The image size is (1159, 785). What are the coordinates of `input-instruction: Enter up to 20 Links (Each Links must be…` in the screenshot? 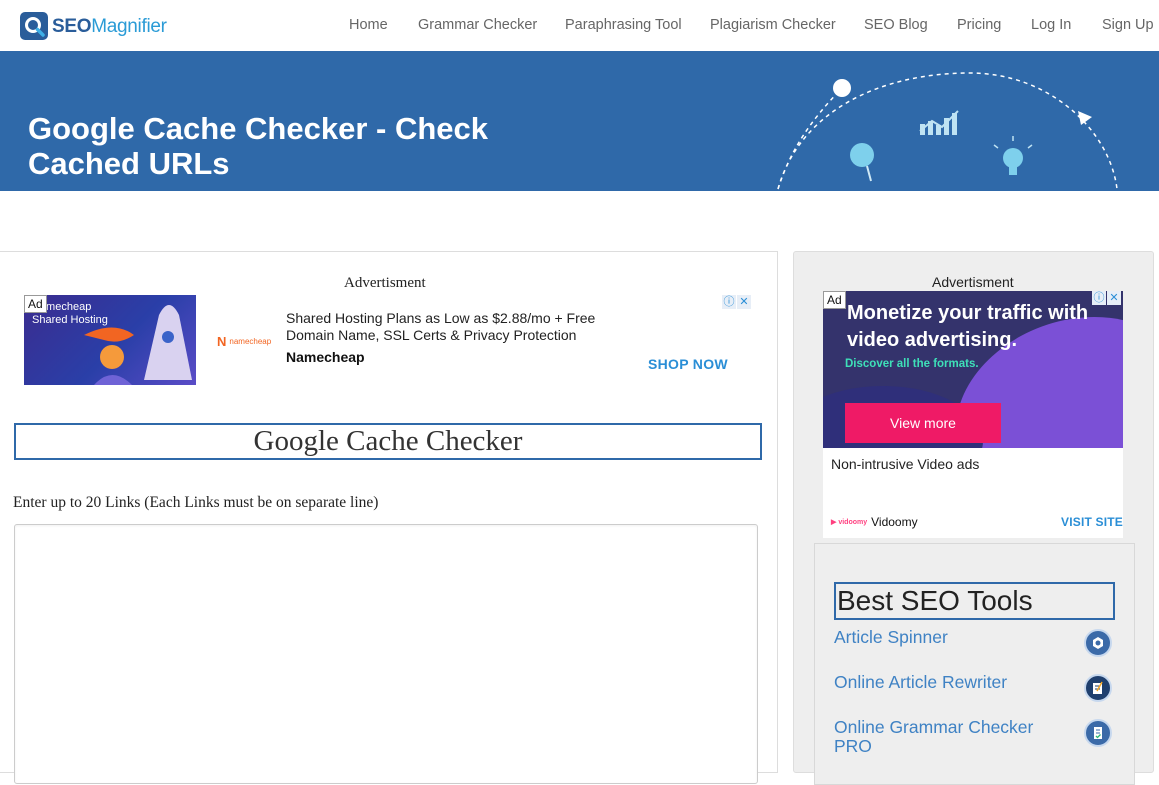 It's located at (196, 502).